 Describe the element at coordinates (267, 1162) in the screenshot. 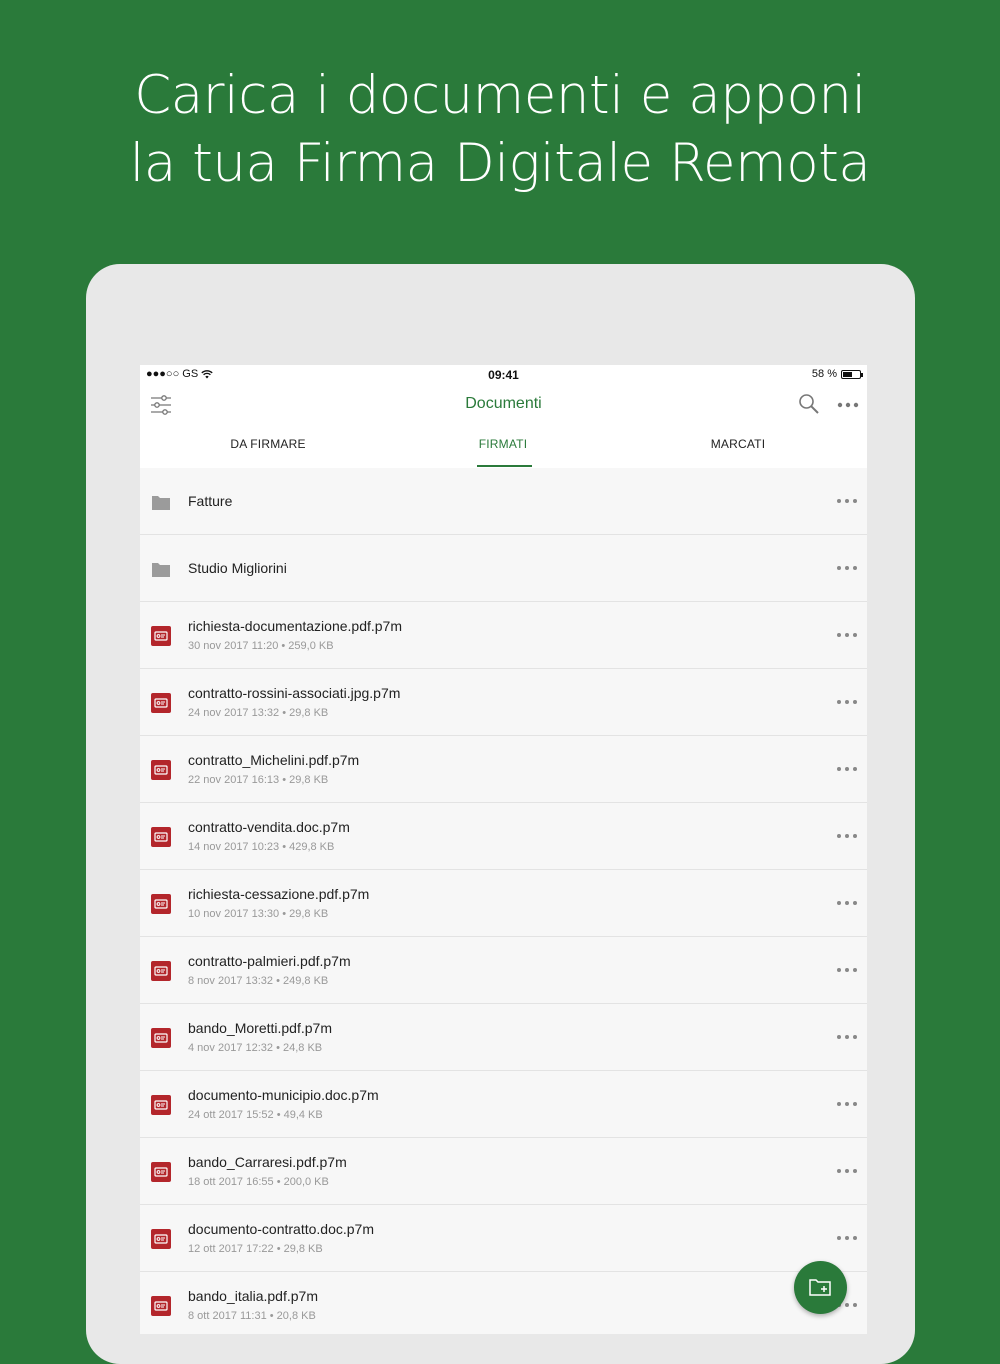

I see `file-name: bando_Carraresi.pdf.p7m` at that location.